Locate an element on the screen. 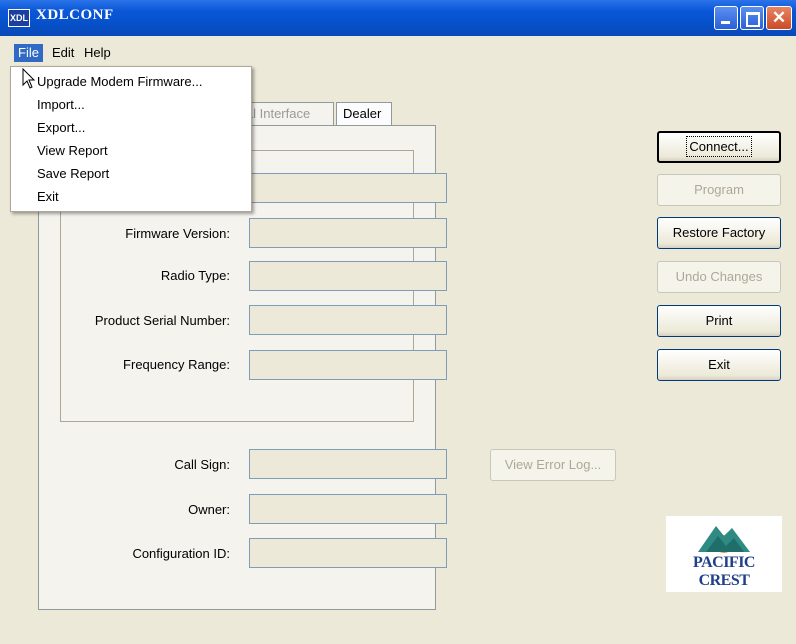  window-title: XDLCONF is located at coordinates (75, 15).